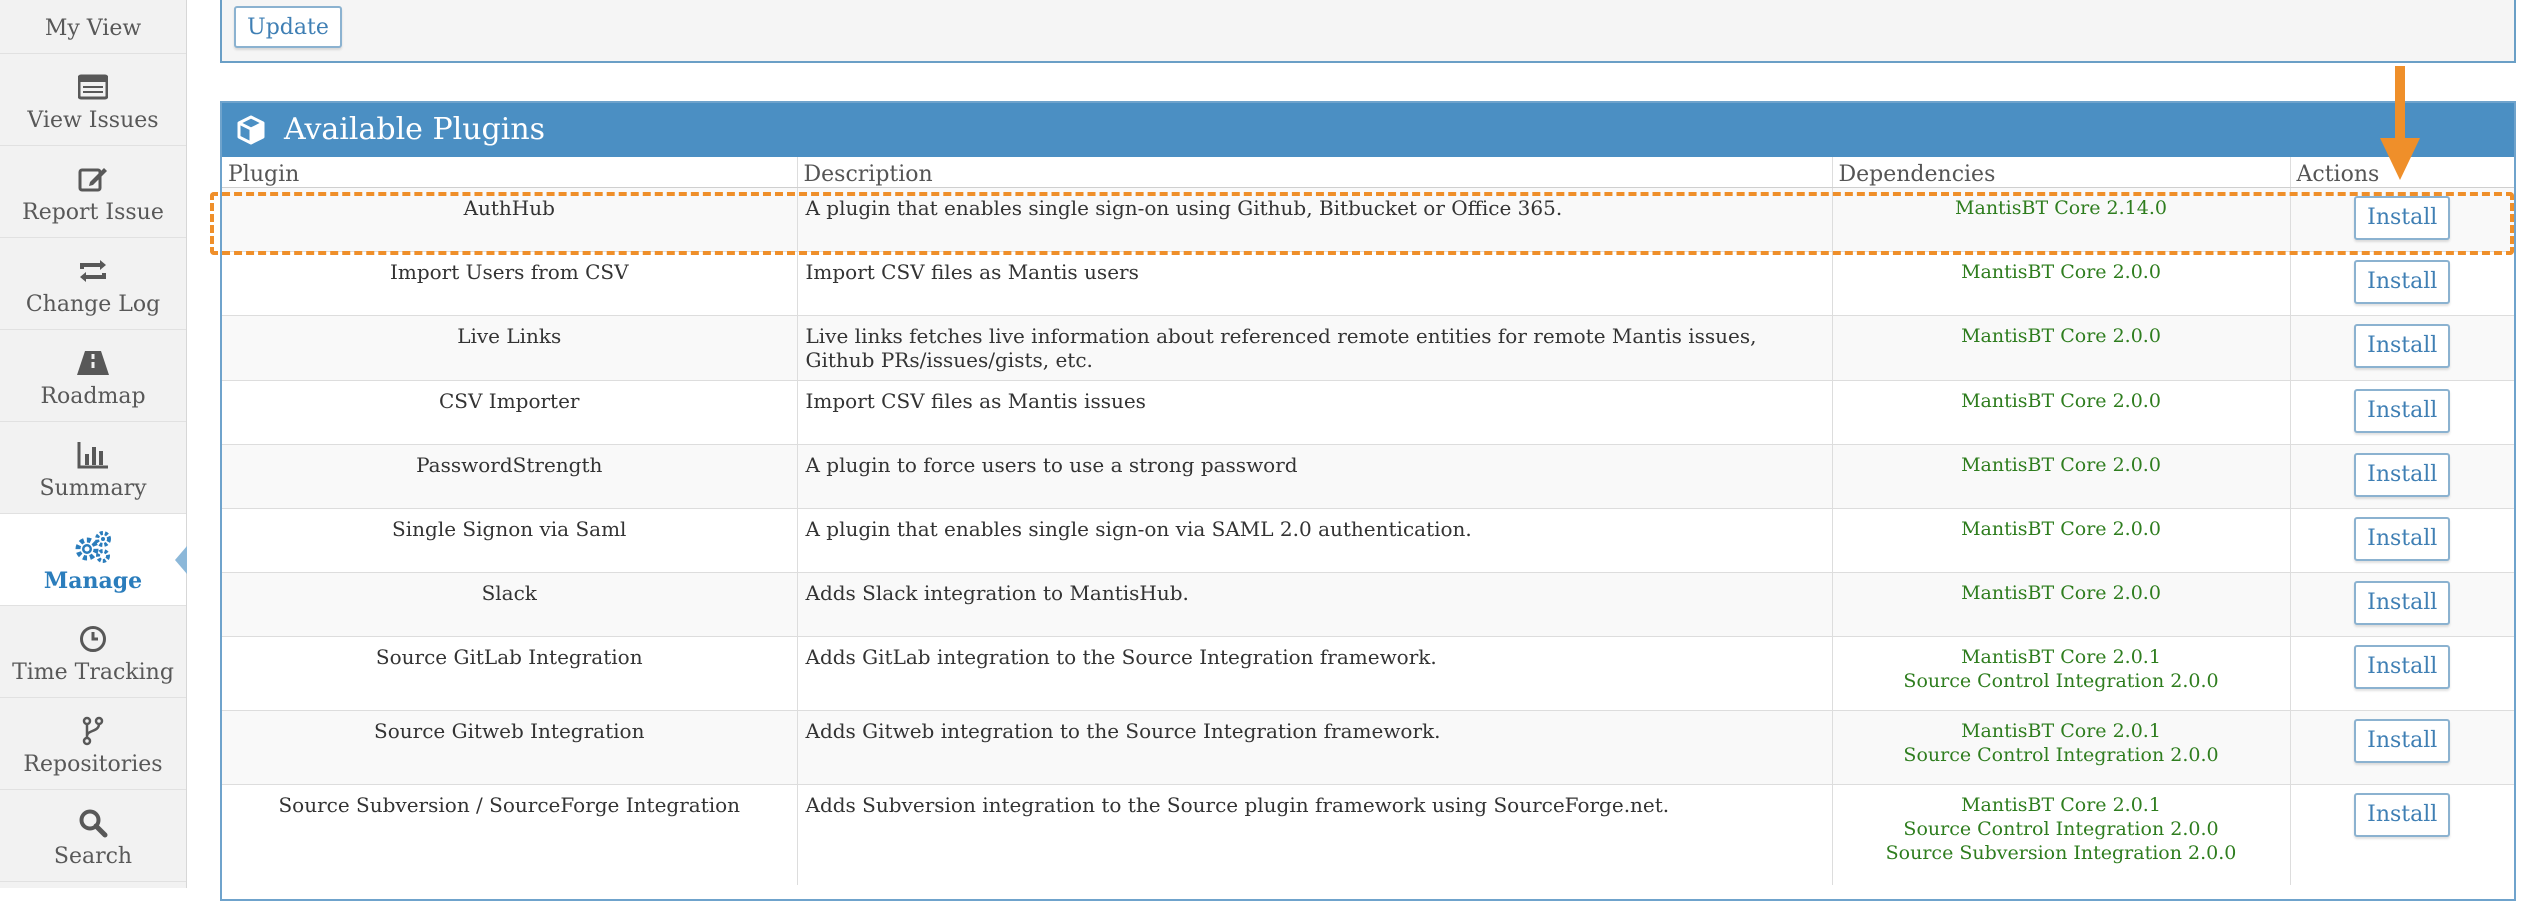  What do you see at coordinates (1368, 31) in the screenshot?
I see `settings-box: Update` at bounding box center [1368, 31].